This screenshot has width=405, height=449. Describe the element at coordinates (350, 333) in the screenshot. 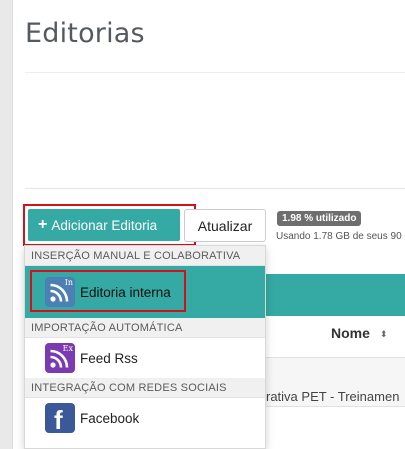

I see `column-header-nome: Nome` at that location.